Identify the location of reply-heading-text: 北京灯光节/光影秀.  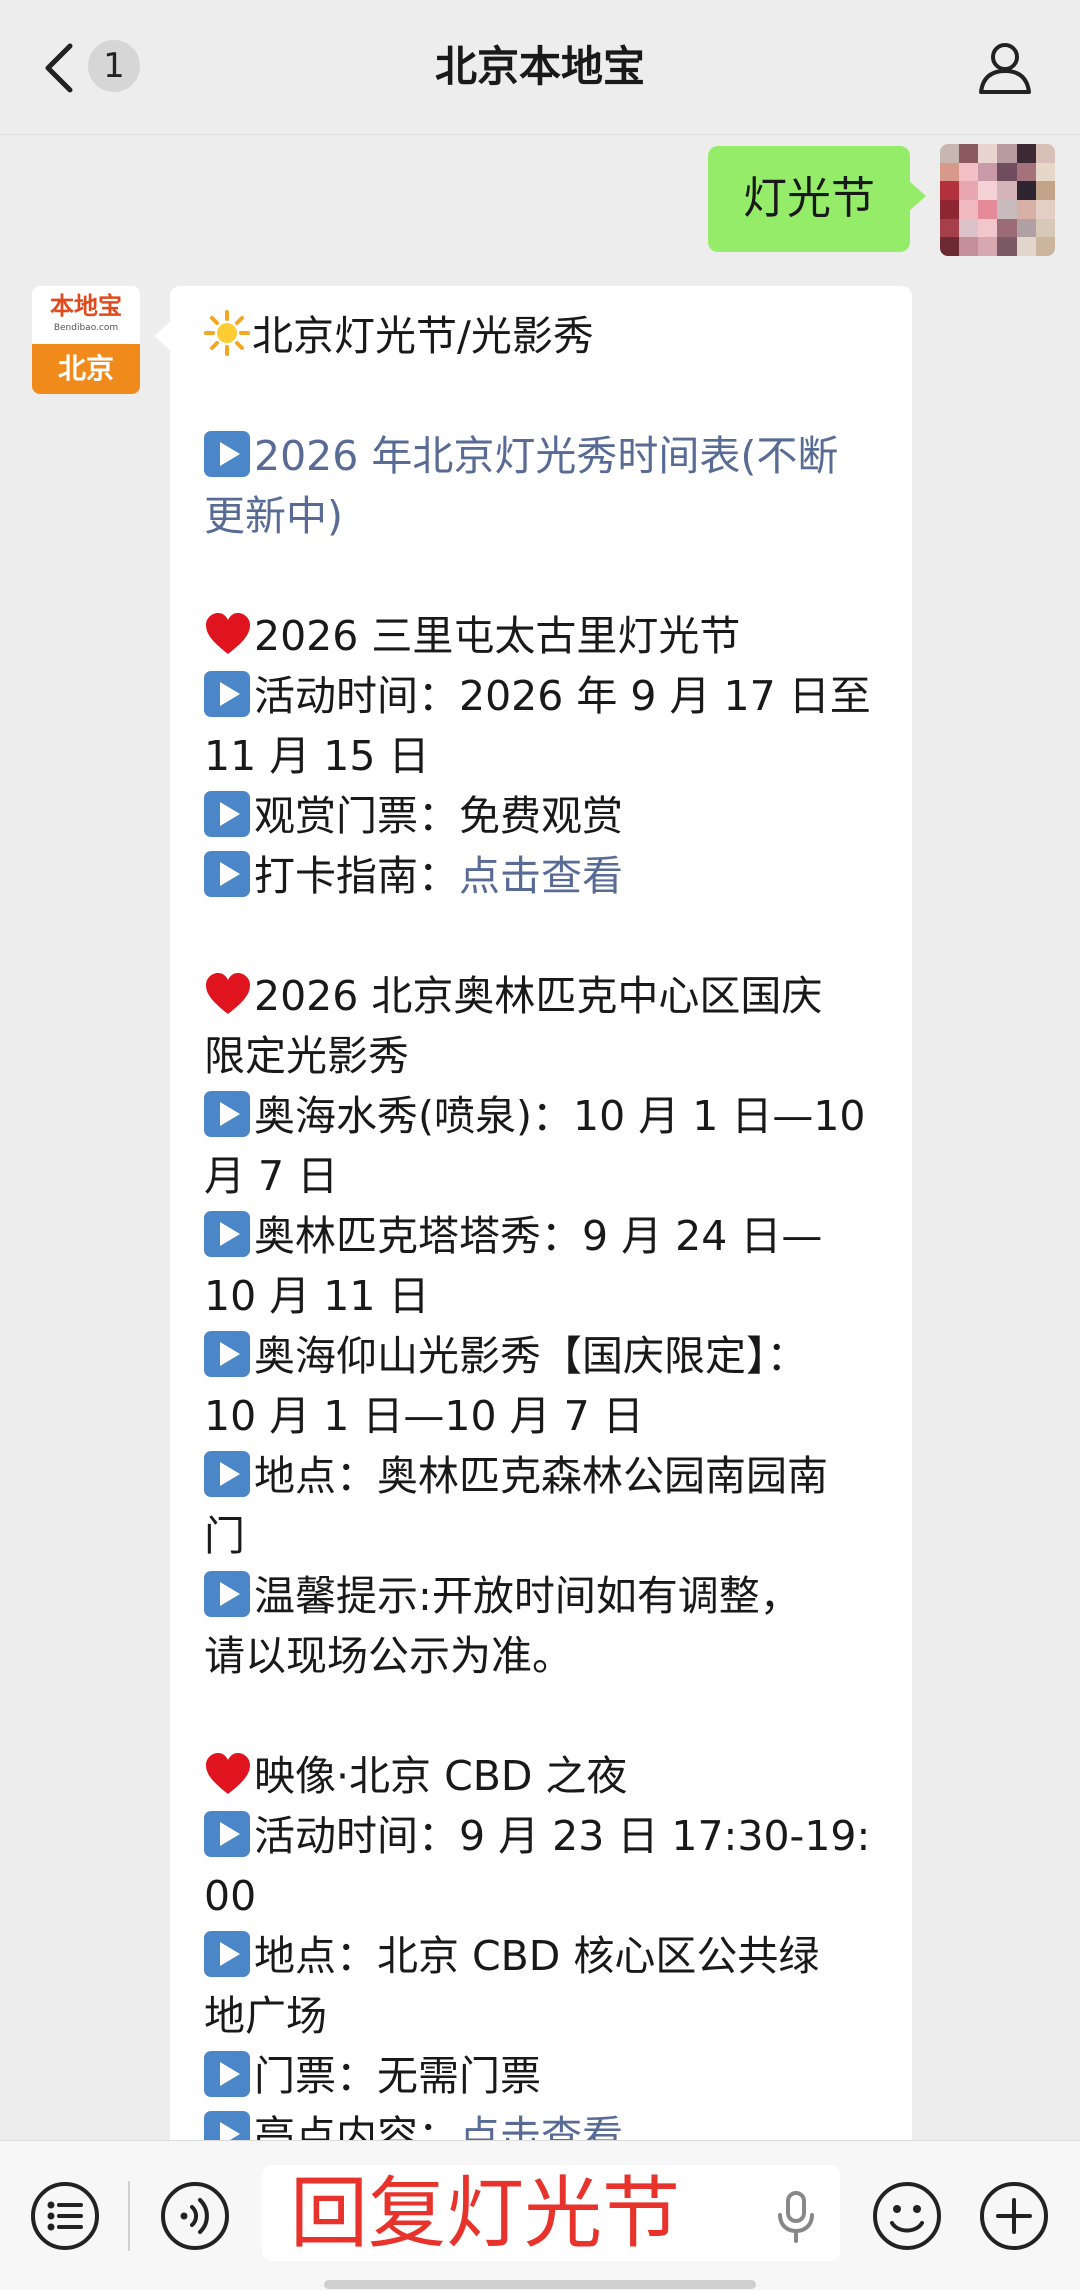
(423, 336).